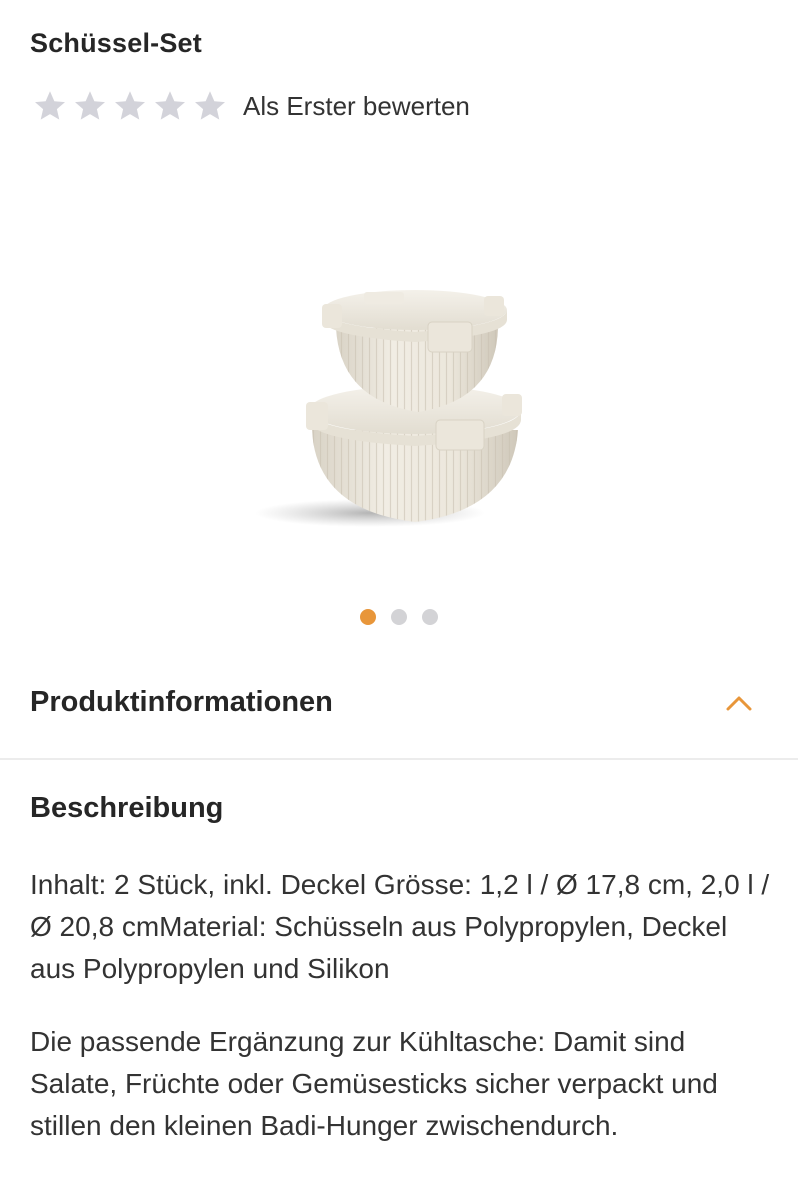 The height and width of the screenshot is (1200, 798). I want to click on rate-first-link: Als Erster bewerten, so click(356, 106).